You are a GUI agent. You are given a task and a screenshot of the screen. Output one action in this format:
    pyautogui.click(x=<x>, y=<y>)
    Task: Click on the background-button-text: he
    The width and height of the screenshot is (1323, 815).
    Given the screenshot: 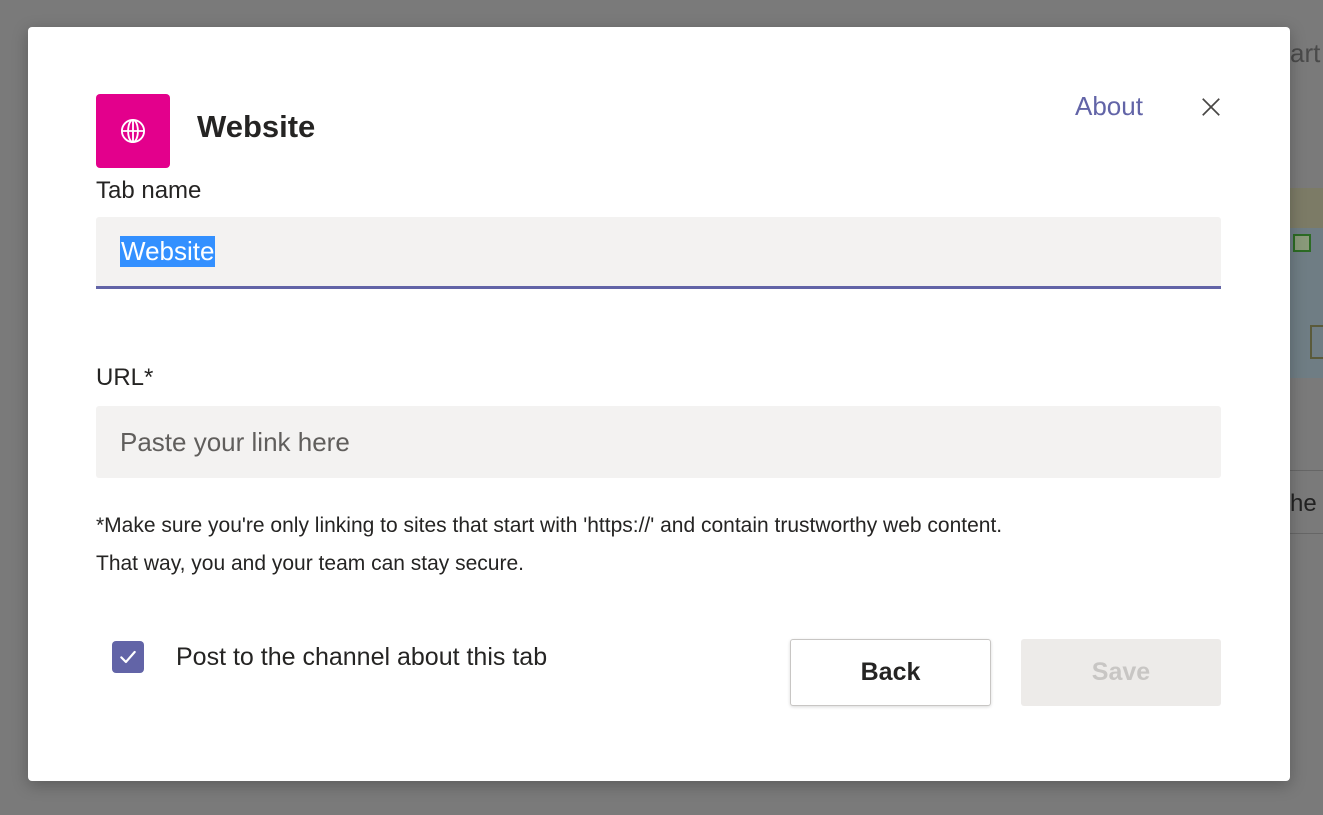 What is the action you would take?
    pyautogui.click(x=1303, y=503)
    